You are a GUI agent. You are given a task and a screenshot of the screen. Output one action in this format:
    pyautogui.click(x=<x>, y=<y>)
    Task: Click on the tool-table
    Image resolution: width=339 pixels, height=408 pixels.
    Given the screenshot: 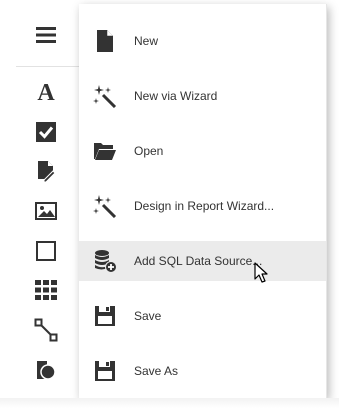 What is the action you would take?
    pyautogui.click(x=46, y=290)
    